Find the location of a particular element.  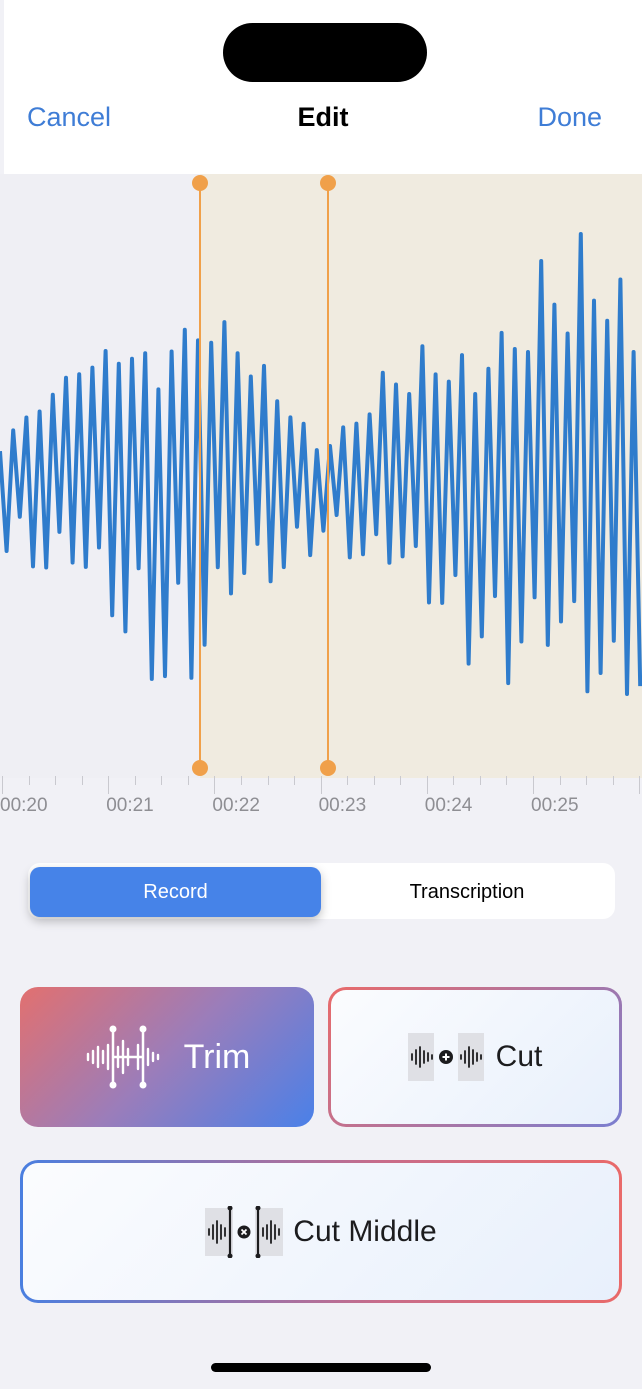

trim-label: Trim is located at coordinates (217, 1056).